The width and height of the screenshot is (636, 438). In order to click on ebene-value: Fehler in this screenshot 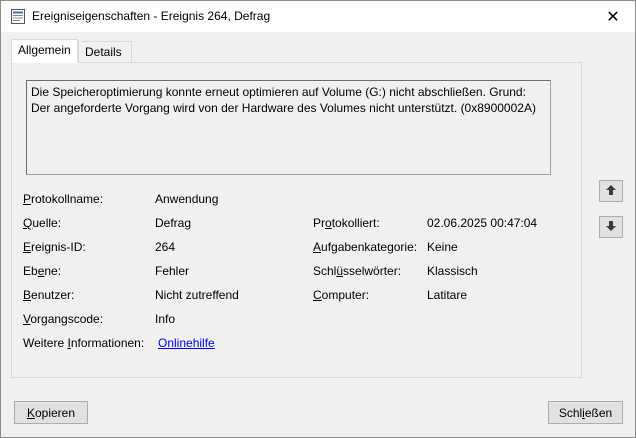, I will do `click(172, 271)`.